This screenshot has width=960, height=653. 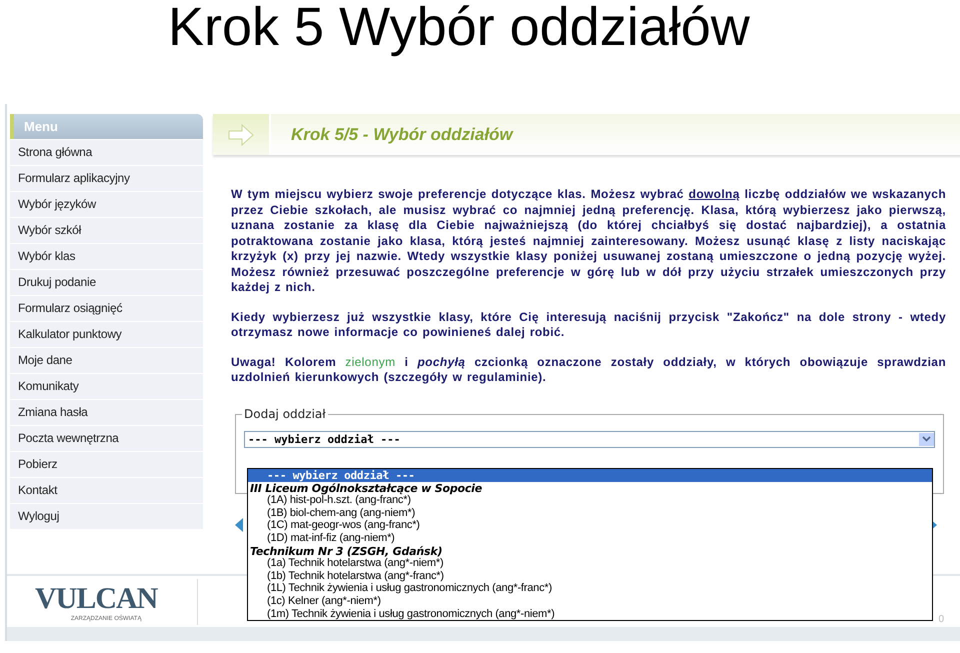 What do you see at coordinates (346, 551) in the screenshot?
I see `option-group-label: Technikum Nr 3 (ZSGH, Gdańsk)` at bounding box center [346, 551].